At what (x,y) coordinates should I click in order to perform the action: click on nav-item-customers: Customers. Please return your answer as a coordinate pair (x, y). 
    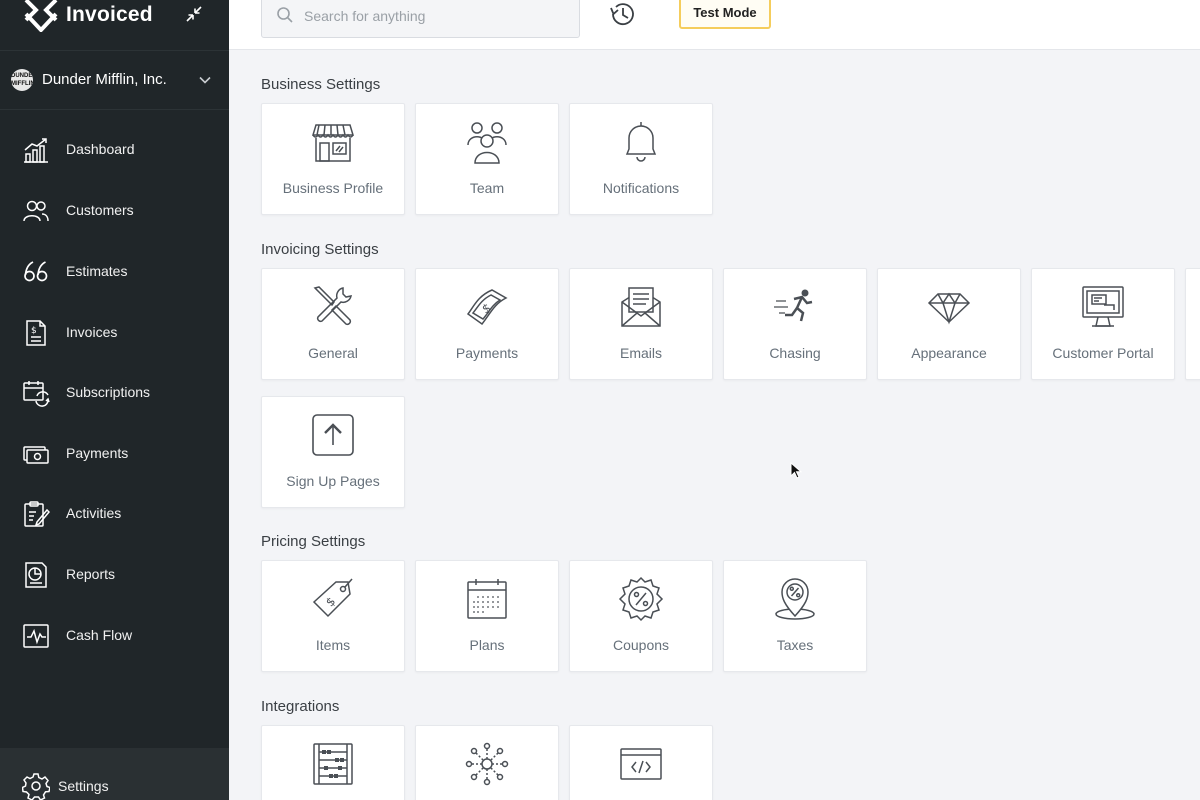
    Looking at the image, I should click on (114, 211).